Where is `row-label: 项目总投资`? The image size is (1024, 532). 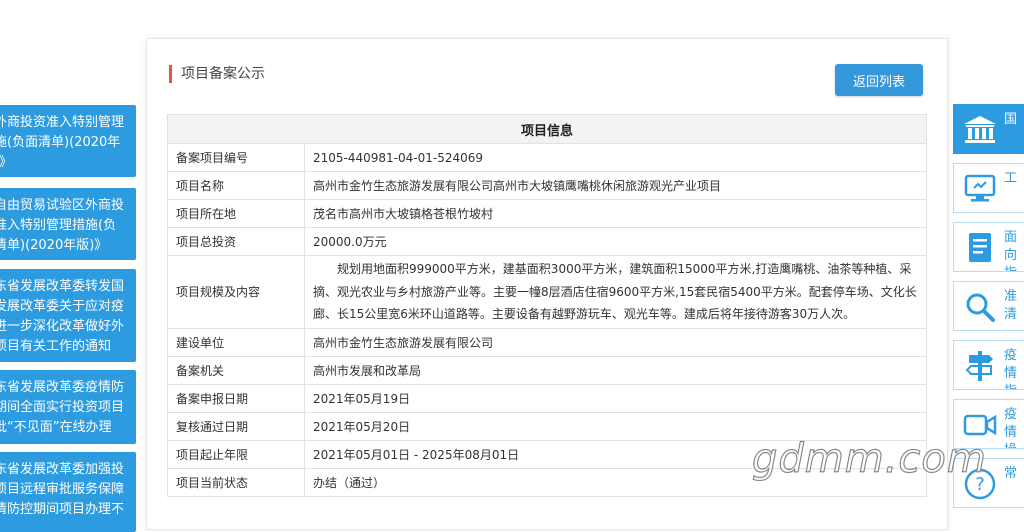
row-label: 项目总投资 is located at coordinates (236, 241).